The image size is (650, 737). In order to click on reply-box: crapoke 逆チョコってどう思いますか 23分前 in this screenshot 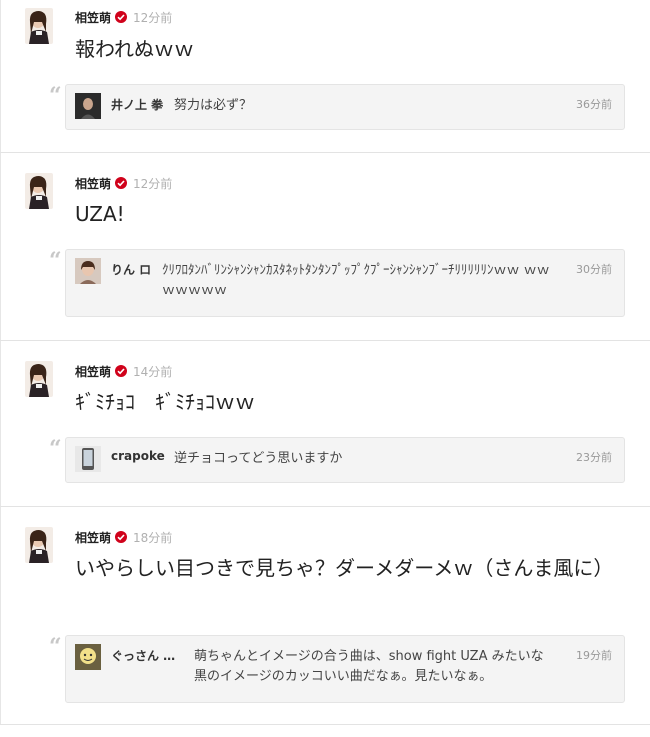, I will do `click(345, 460)`.